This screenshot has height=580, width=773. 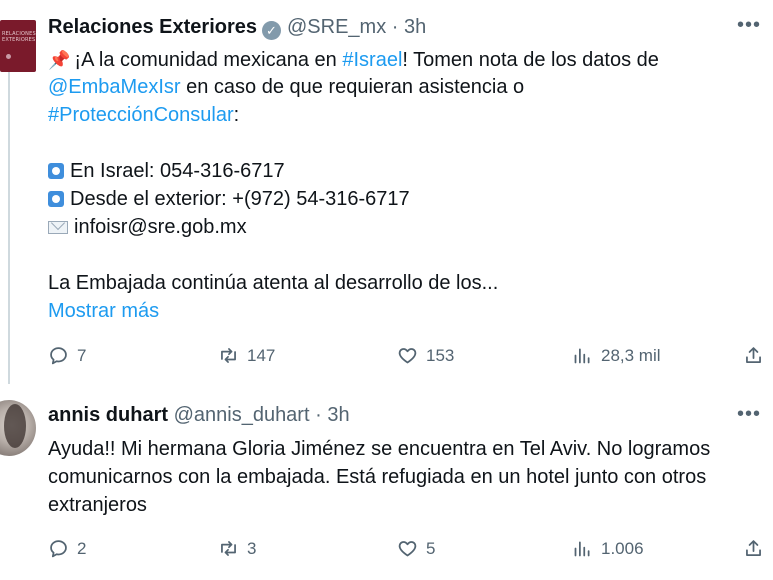 I want to click on contact-israel: En Israel: 054-316-6717, so click(x=166, y=171).